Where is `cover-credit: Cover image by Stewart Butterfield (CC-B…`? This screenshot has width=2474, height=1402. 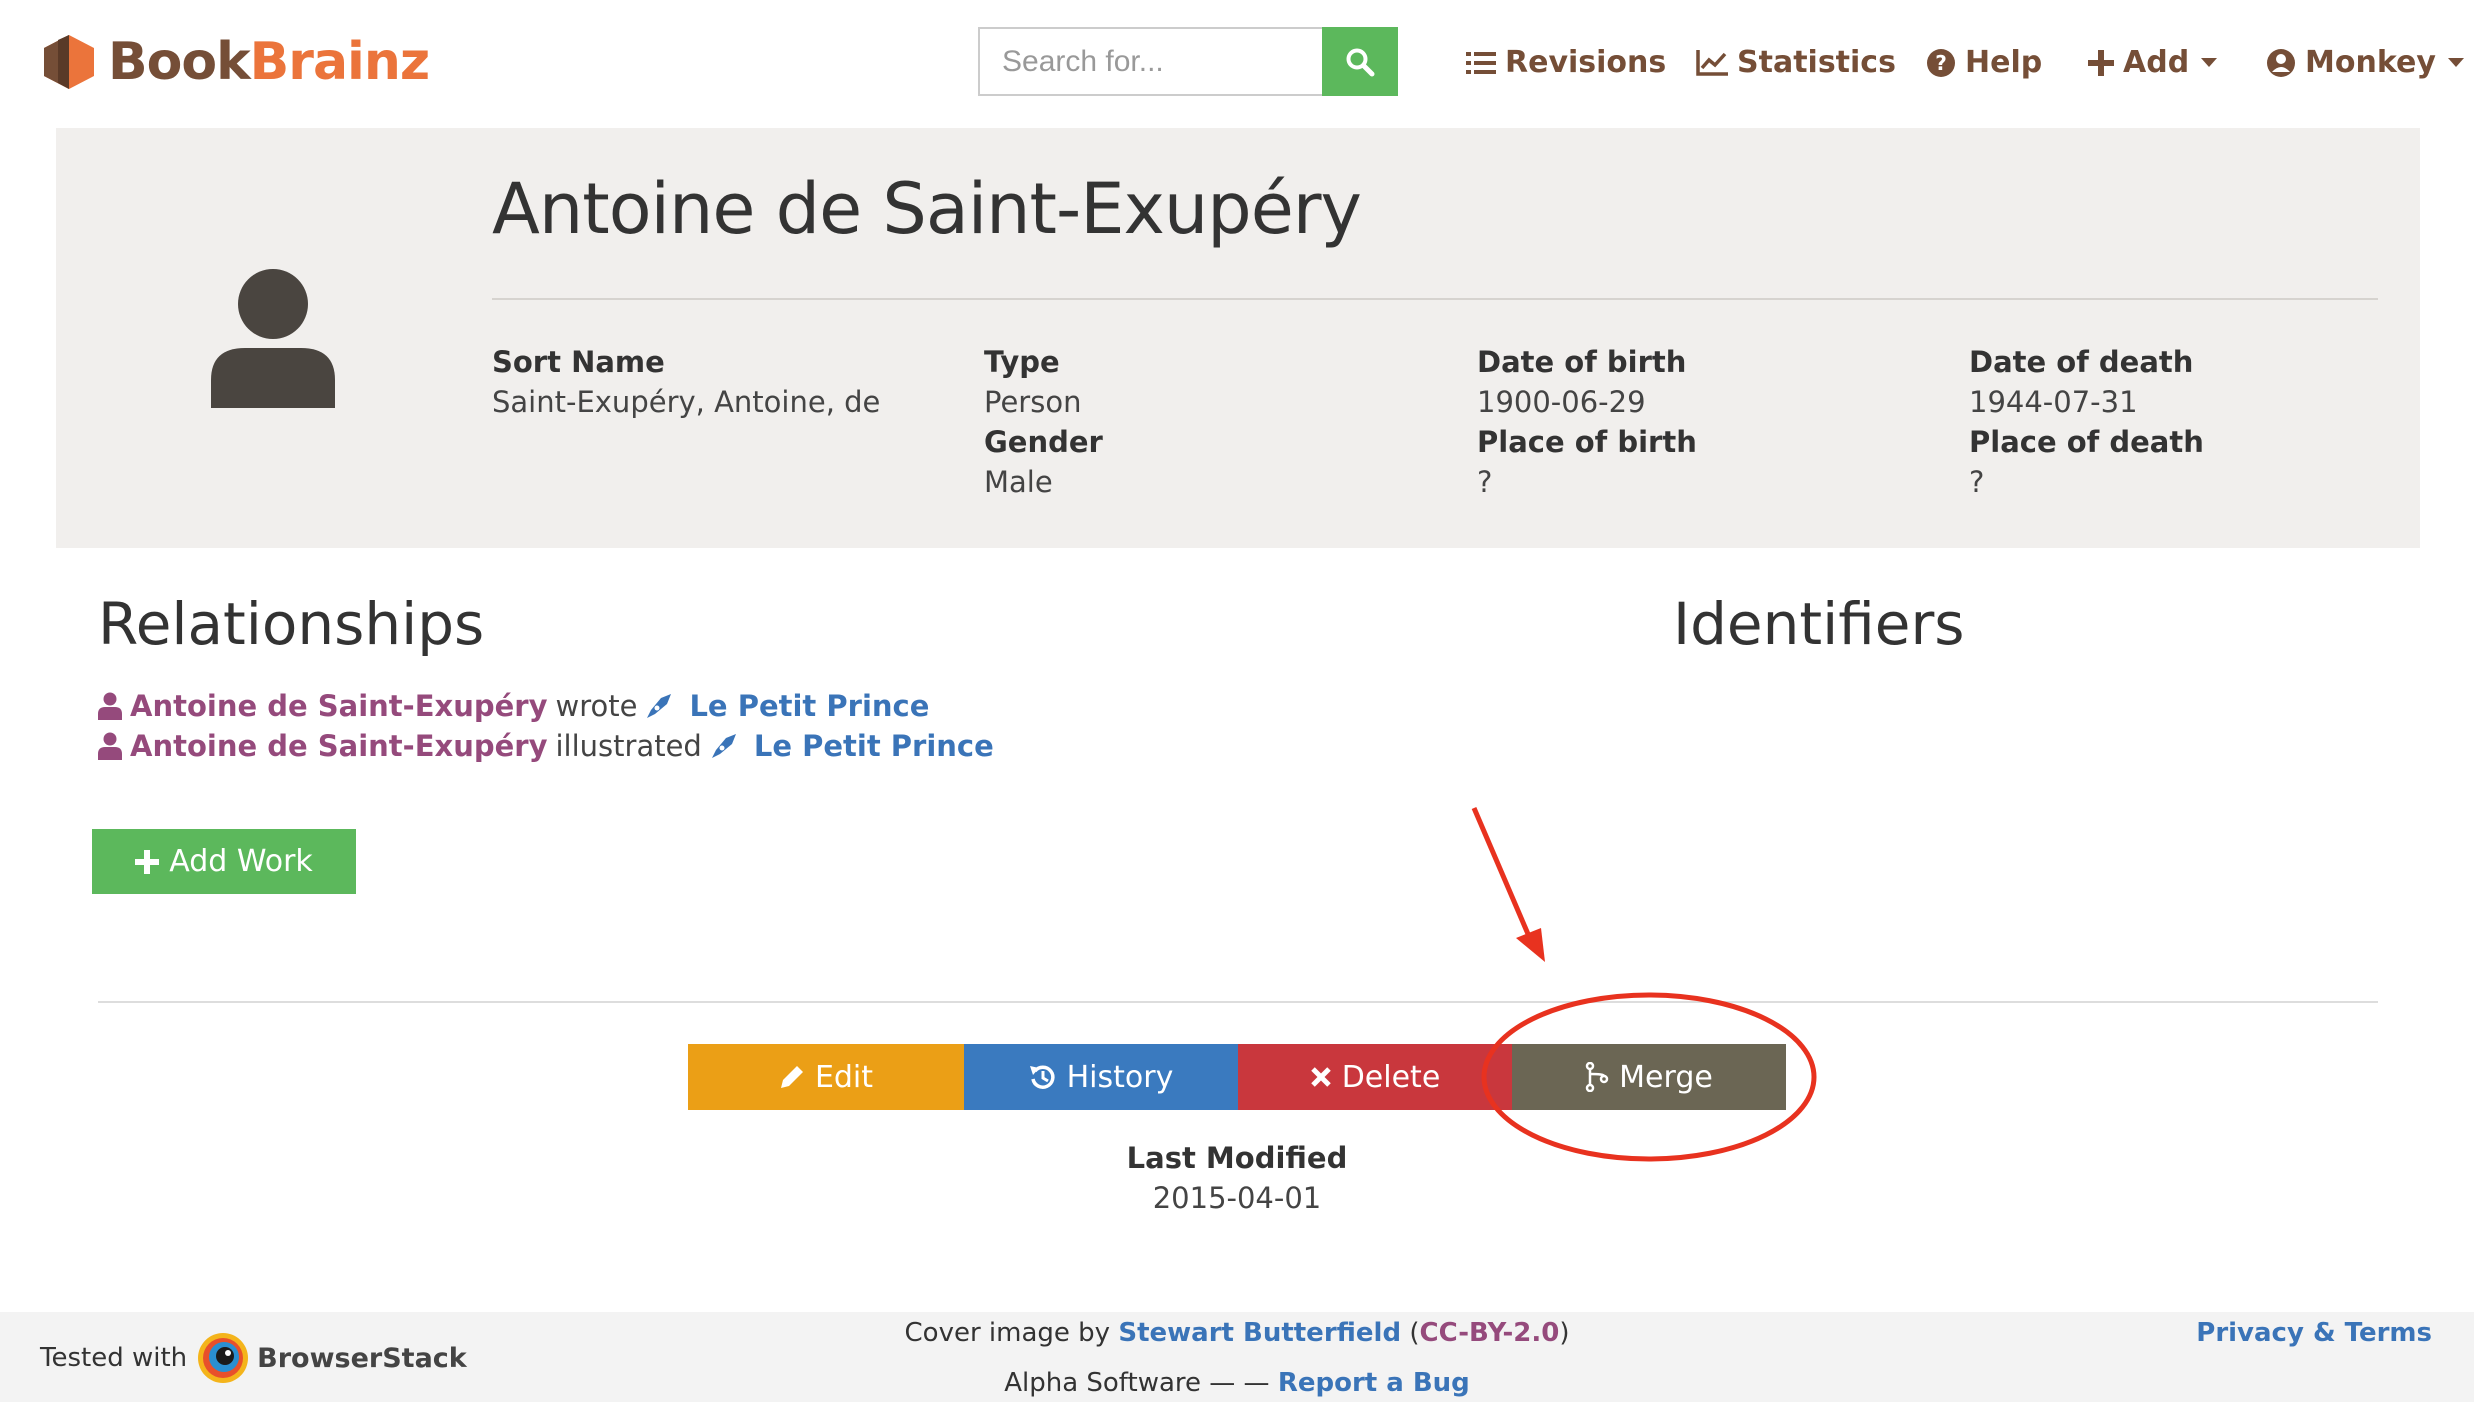
cover-credit: Cover image by Stewart Butterfield (CC-B… is located at coordinates (1237, 1333).